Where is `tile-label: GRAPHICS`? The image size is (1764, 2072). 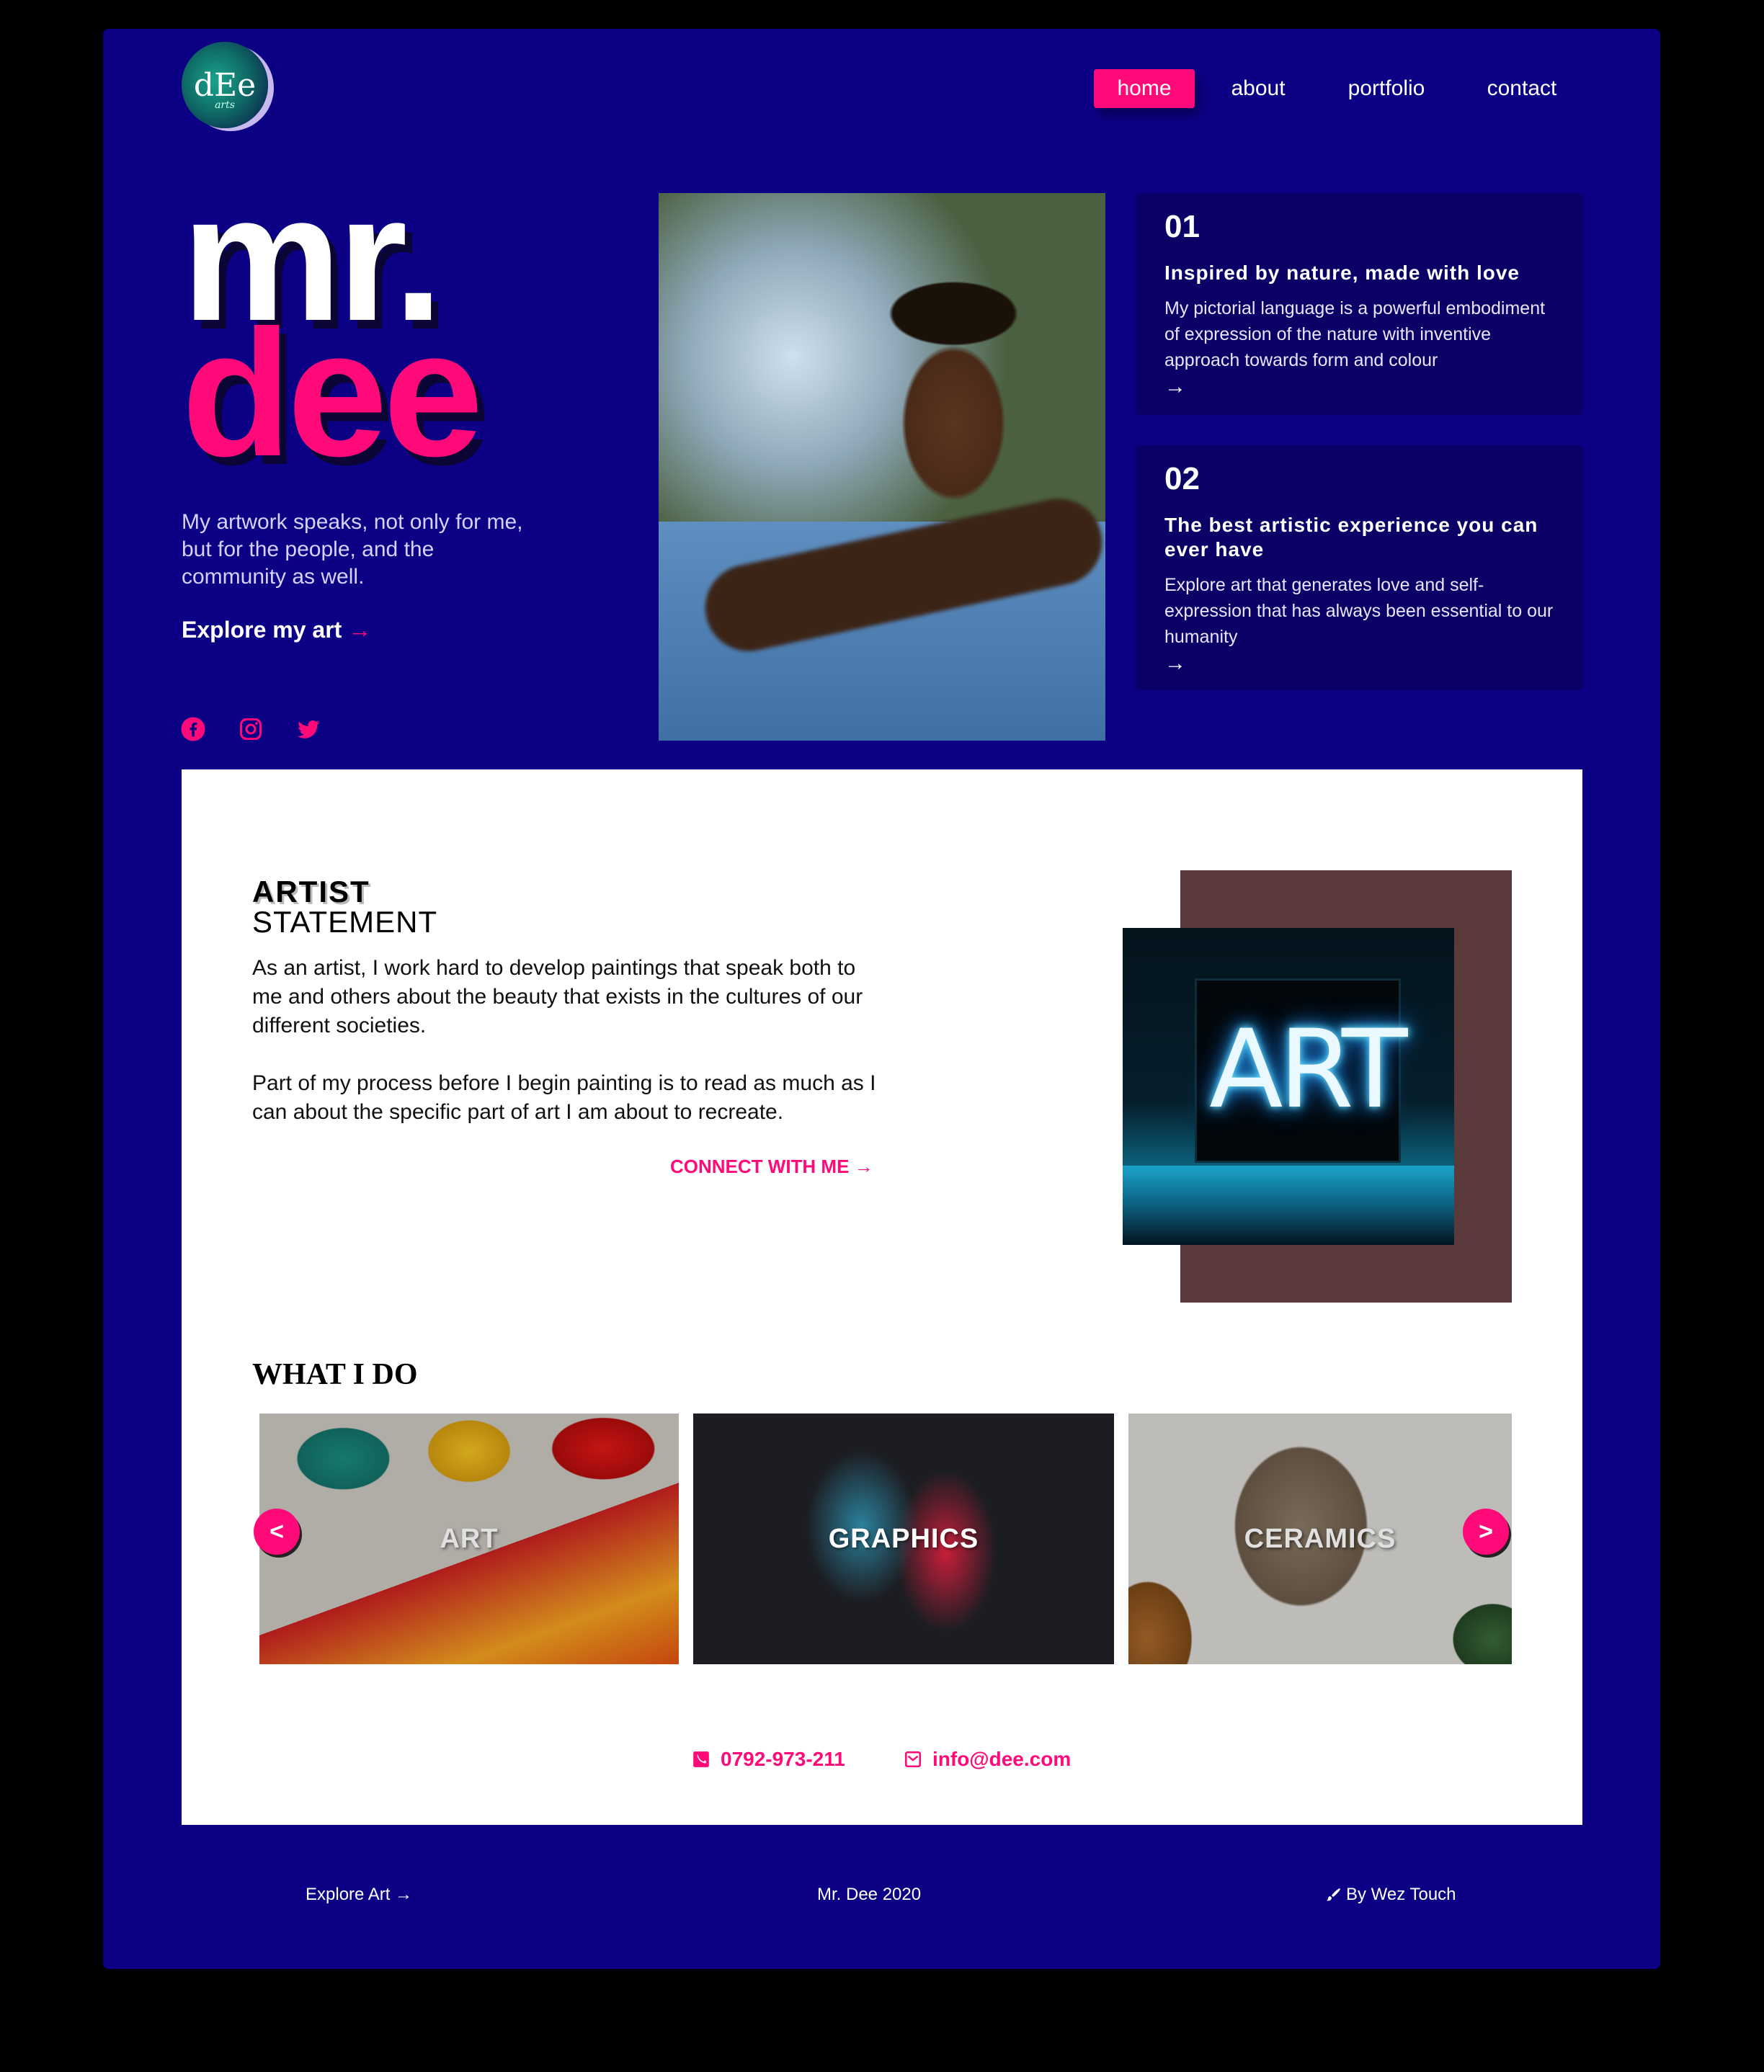
tile-label: GRAPHICS is located at coordinates (903, 1539).